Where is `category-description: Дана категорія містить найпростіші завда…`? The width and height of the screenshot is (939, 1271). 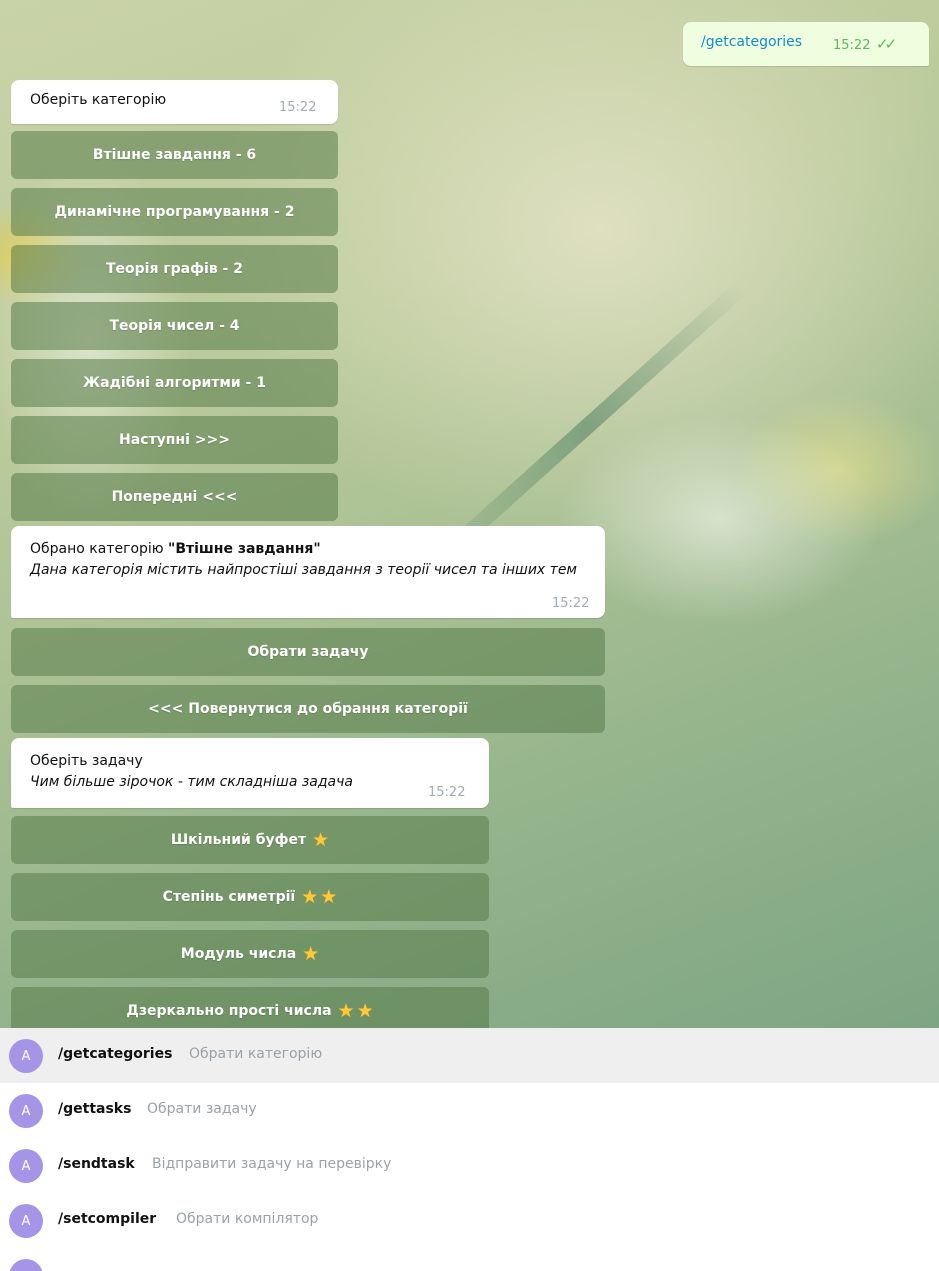 category-description: Дана категорія містить найпростіші завда… is located at coordinates (303, 570).